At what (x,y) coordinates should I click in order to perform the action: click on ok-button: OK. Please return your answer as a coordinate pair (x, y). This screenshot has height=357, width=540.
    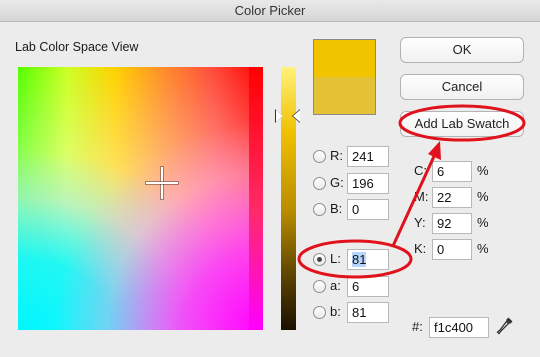
    Looking at the image, I should click on (462, 50).